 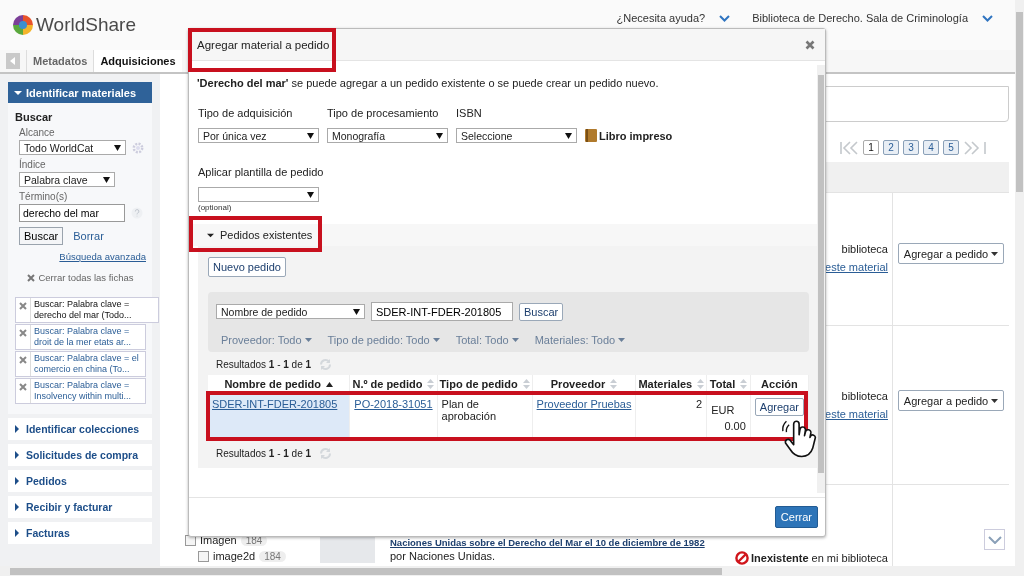 What do you see at coordinates (504, 235) in the screenshot?
I see `section-header: Pedidos existentes` at bounding box center [504, 235].